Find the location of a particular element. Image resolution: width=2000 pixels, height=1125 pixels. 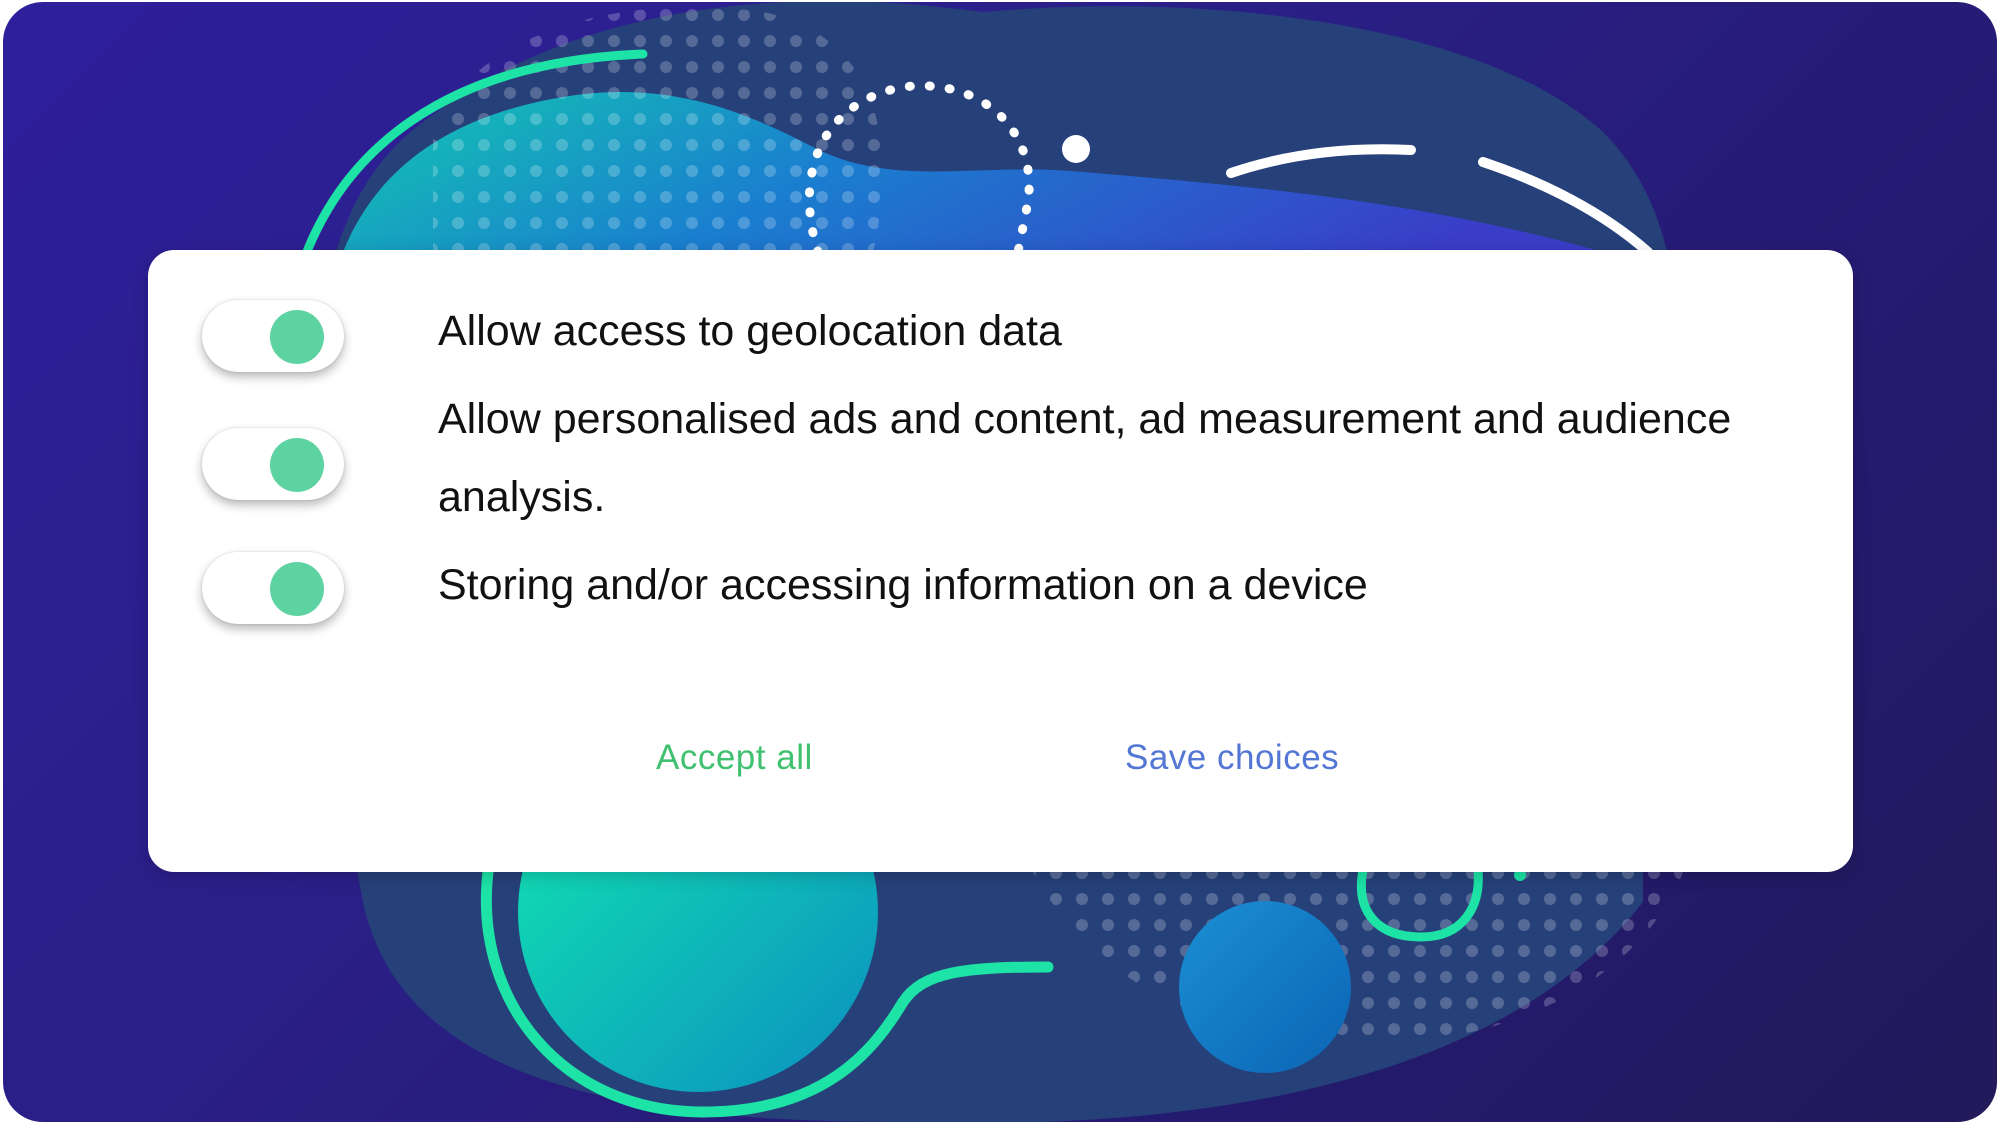

personalised-ads-toggle is located at coordinates (273, 464).